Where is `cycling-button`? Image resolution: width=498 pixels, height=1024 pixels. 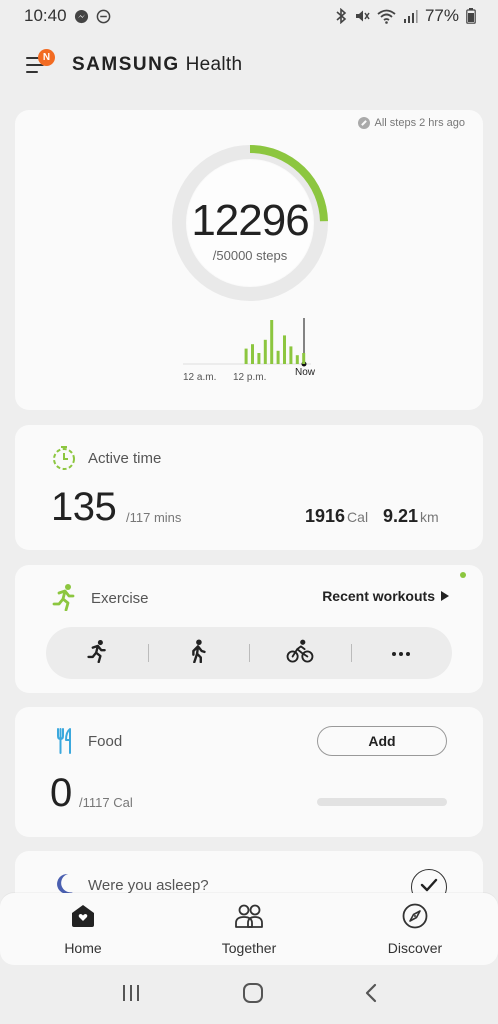
cycling-button is located at coordinates (300, 653).